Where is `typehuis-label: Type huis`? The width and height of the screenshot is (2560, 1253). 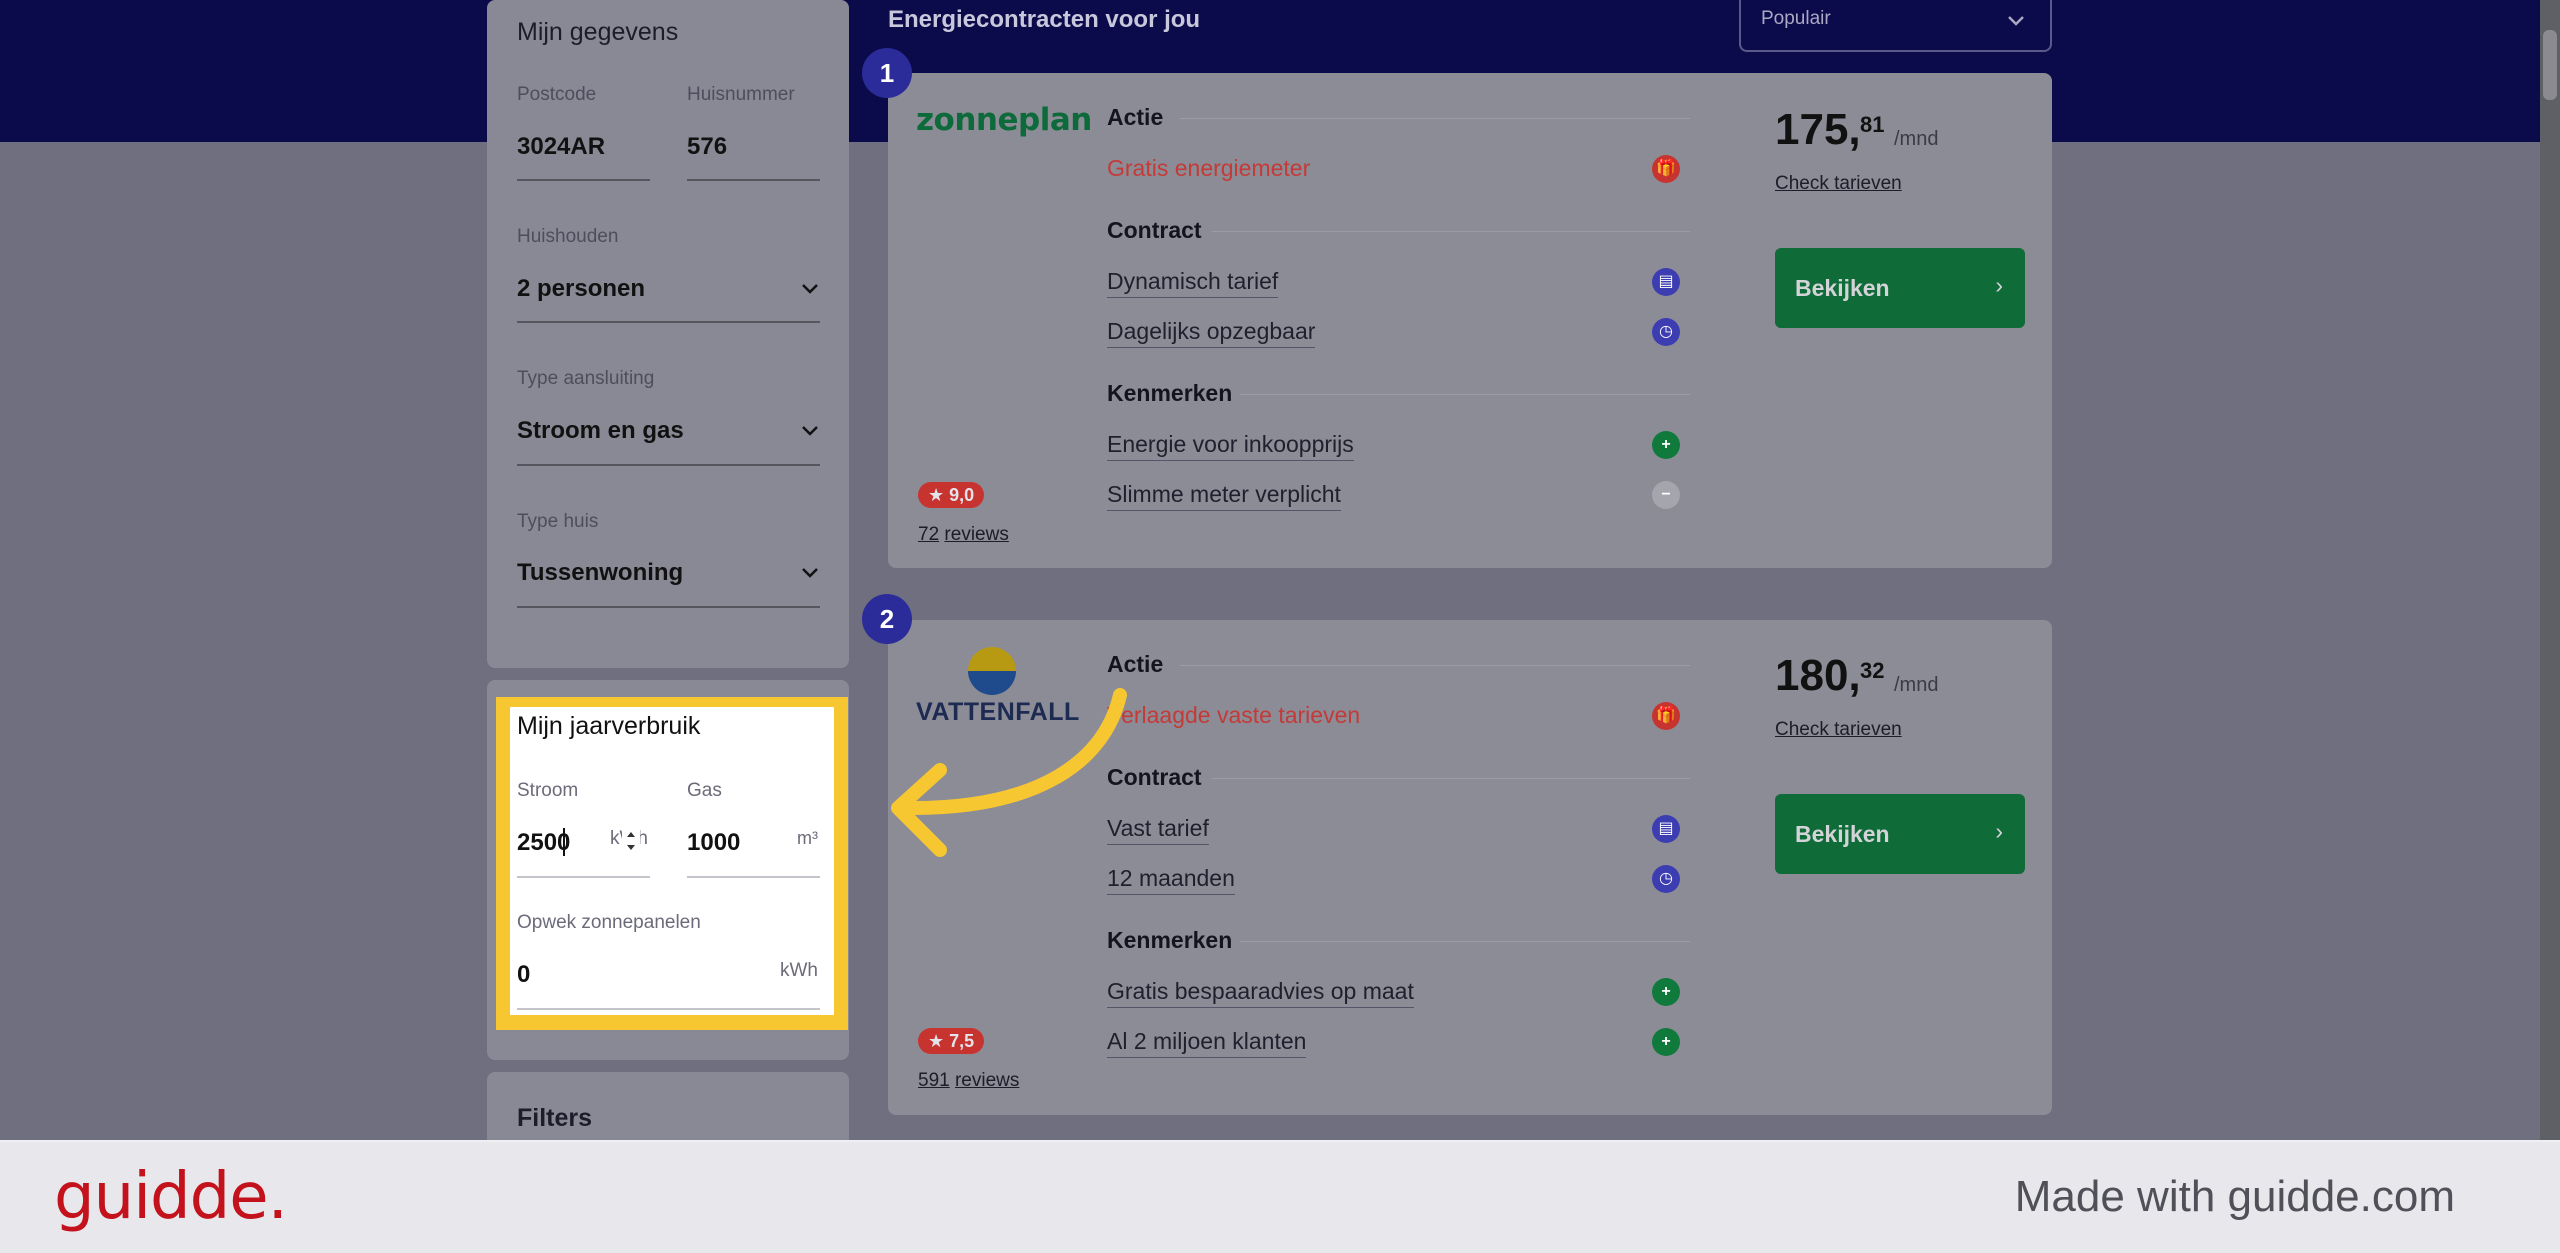
typehuis-label: Type huis is located at coordinates (558, 521).